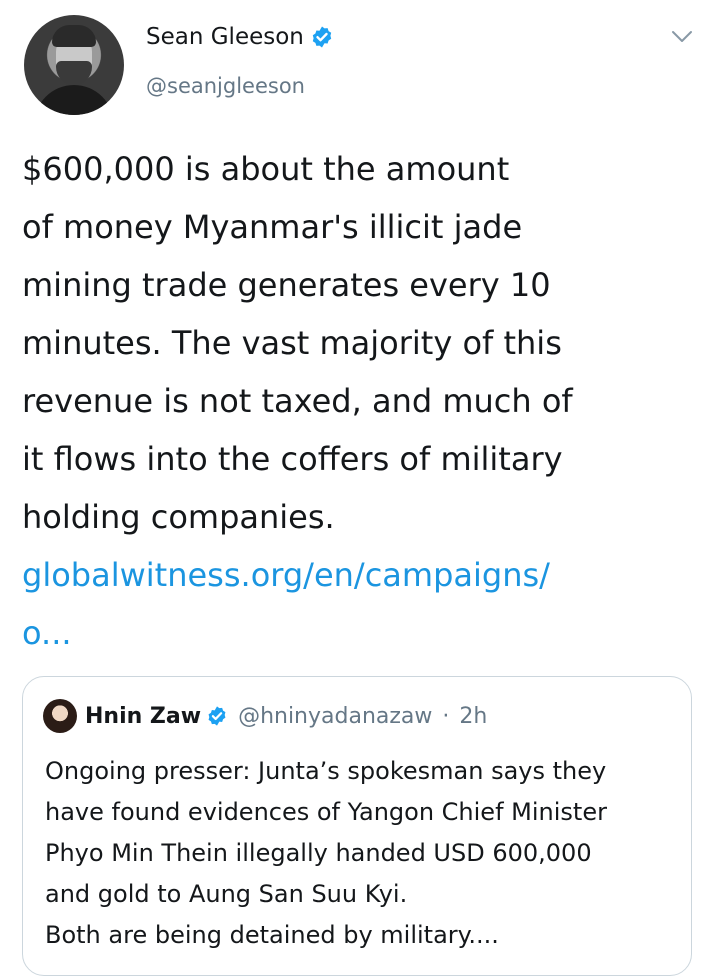 This screenshot has height=976, width=716. I want to click on tweet-text-line: minutes. The vast majority of this, so click(292, 343).